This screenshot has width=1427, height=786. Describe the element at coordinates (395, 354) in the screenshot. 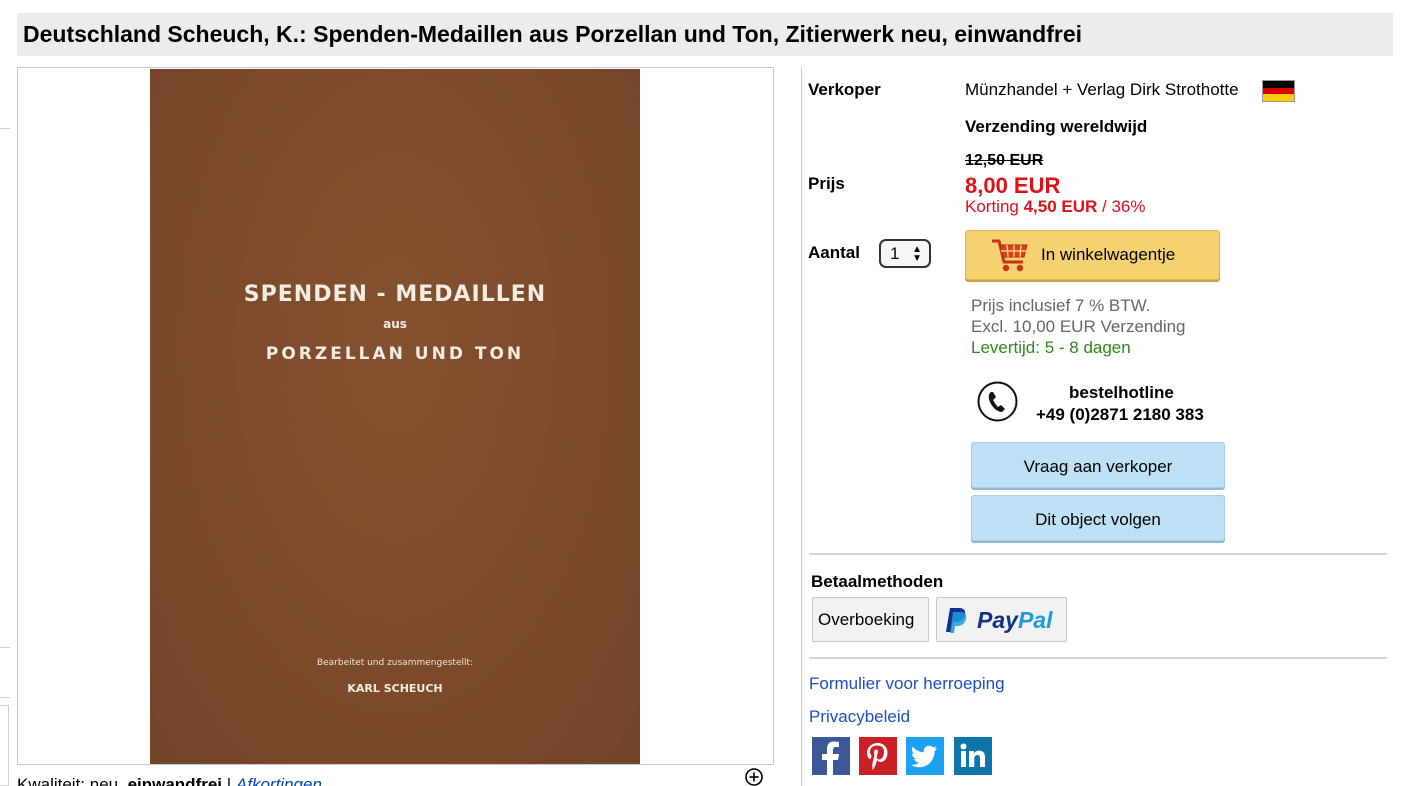

I see `cover-subtitle: PORZELLAN UND TON` at that location.